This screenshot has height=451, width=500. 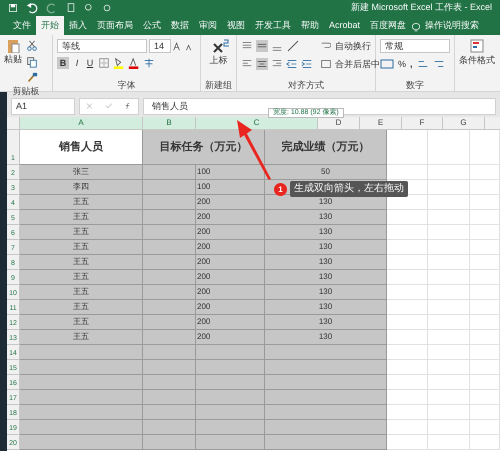 I want to click on merge-center-button: 合并后居中, so click(x=350, y=64).